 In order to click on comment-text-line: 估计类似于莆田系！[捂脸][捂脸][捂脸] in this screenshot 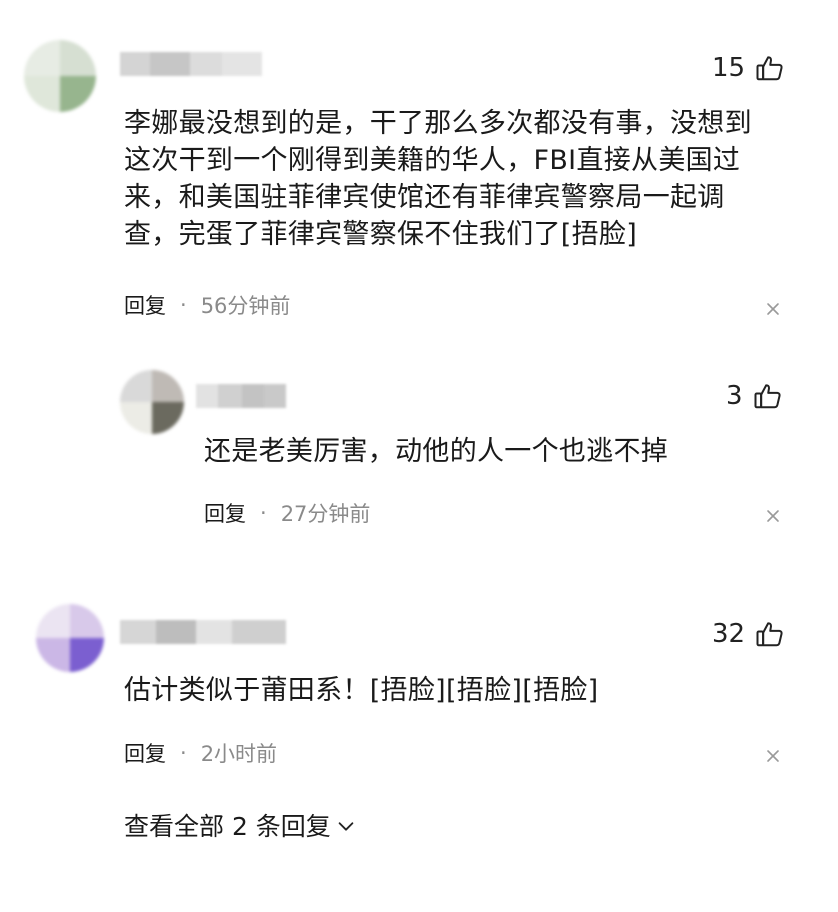, I will do `click(361, 690)`.